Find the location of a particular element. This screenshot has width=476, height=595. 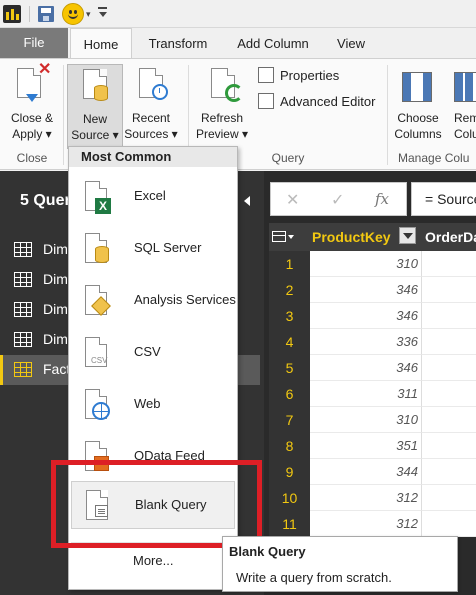

cell-value: 311 is located at coordinates (365, 394).